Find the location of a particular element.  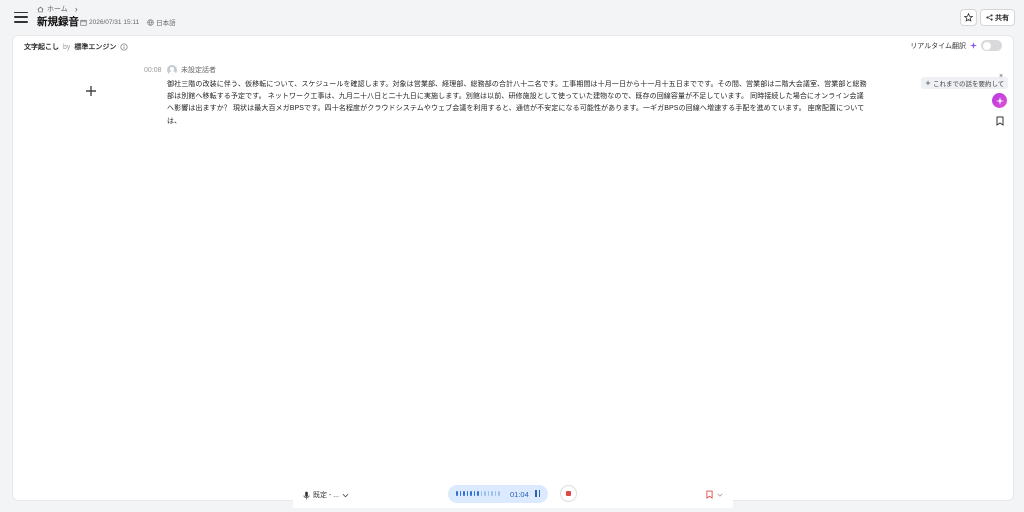

recording-time: 01:04 is located at coordinates (519, 494).